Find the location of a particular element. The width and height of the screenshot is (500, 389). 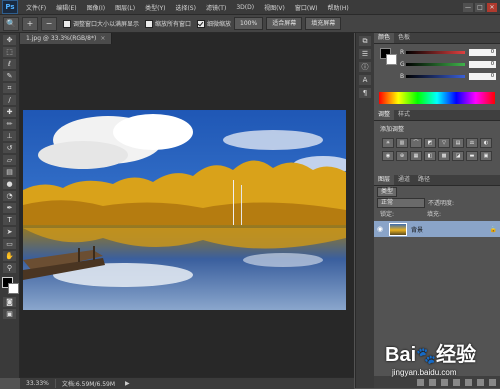

blue-track is located at coordinates (435, 76).